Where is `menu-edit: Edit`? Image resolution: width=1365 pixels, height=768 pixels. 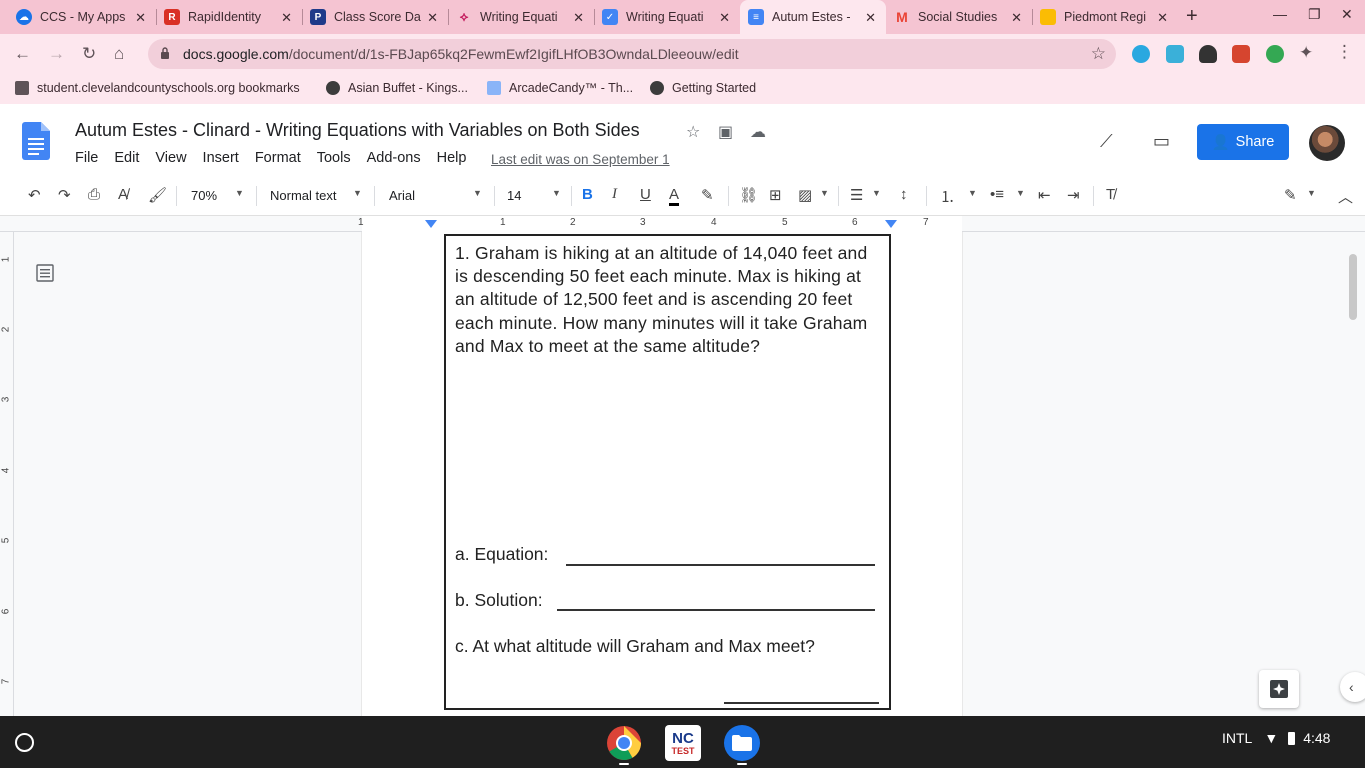 menu-edit: Edit is located at coordinates (126, 158).